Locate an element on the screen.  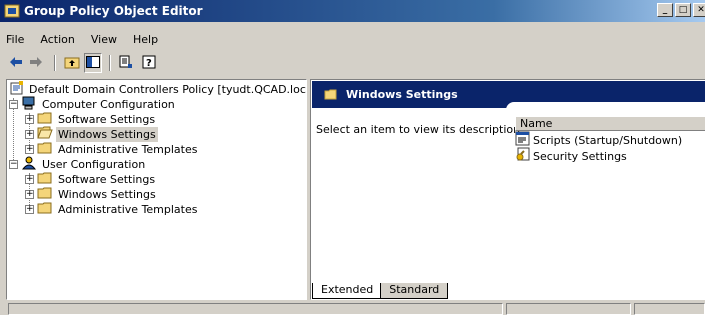
list-item-label: Scripts (Startup/Shutdown) is located at coordinates (608, 140).